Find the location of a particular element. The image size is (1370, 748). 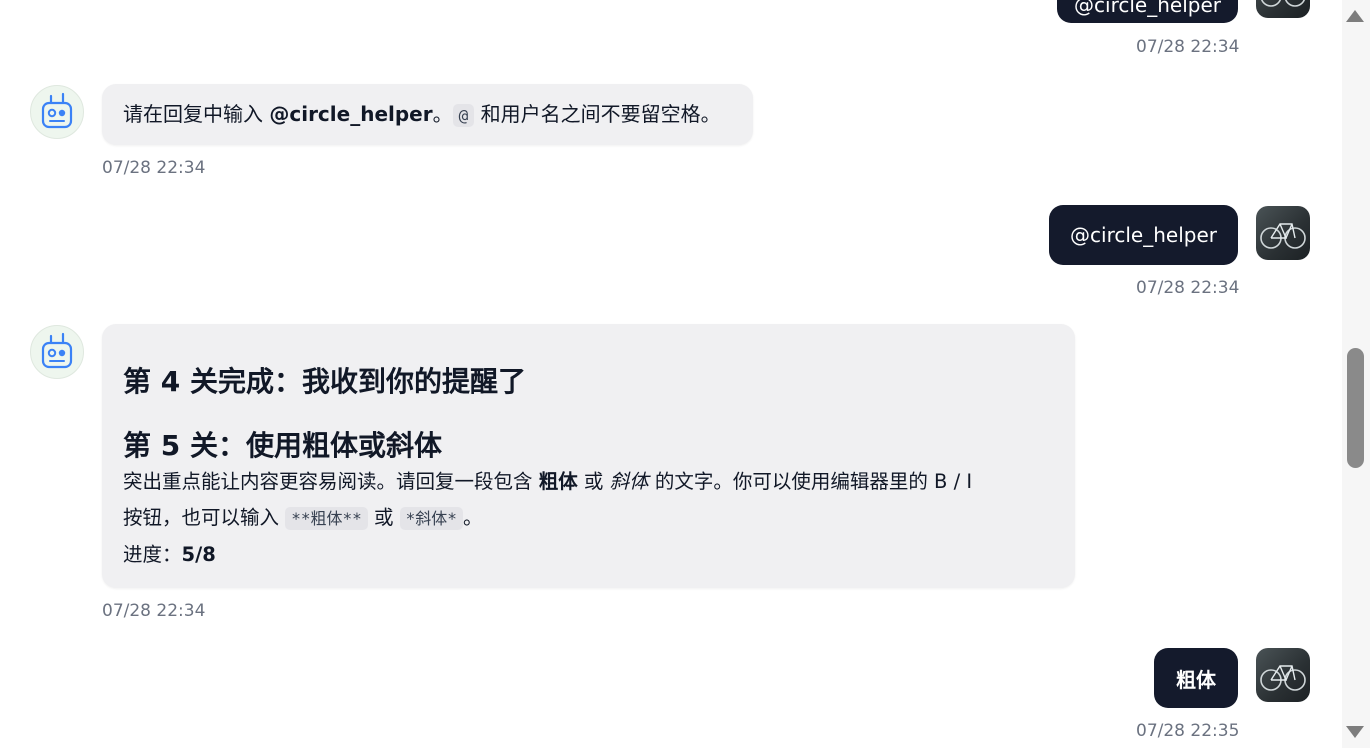

progress-line: 进度：5/8 is located at coordinates (588, 555).